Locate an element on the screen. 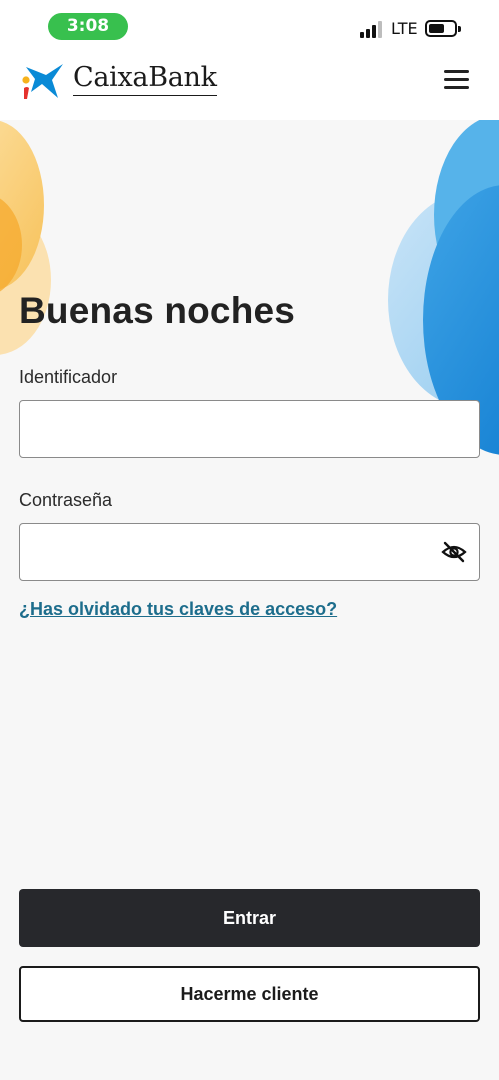  signal-icon is located at coordinates (372, 29).